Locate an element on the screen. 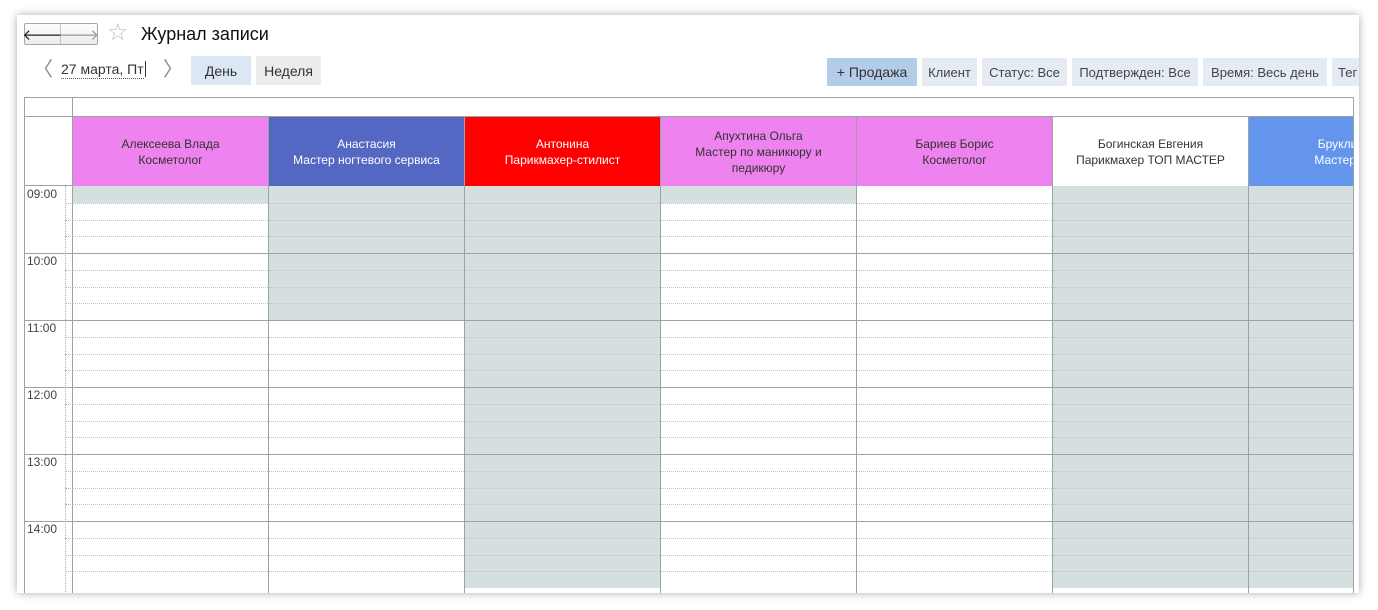  staff-header: Бруклин АМастер уни is located at coordinates (1301, 151).